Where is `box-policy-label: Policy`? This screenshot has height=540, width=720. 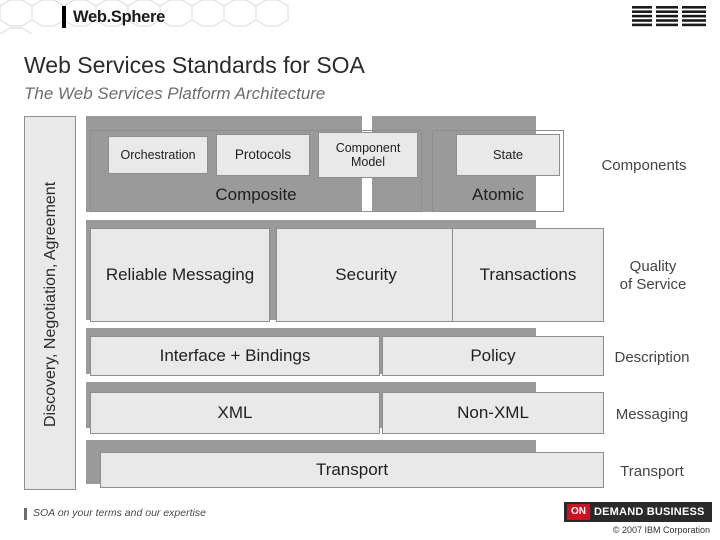
box-policy-label: Policy is located at coordinates (493, 356).